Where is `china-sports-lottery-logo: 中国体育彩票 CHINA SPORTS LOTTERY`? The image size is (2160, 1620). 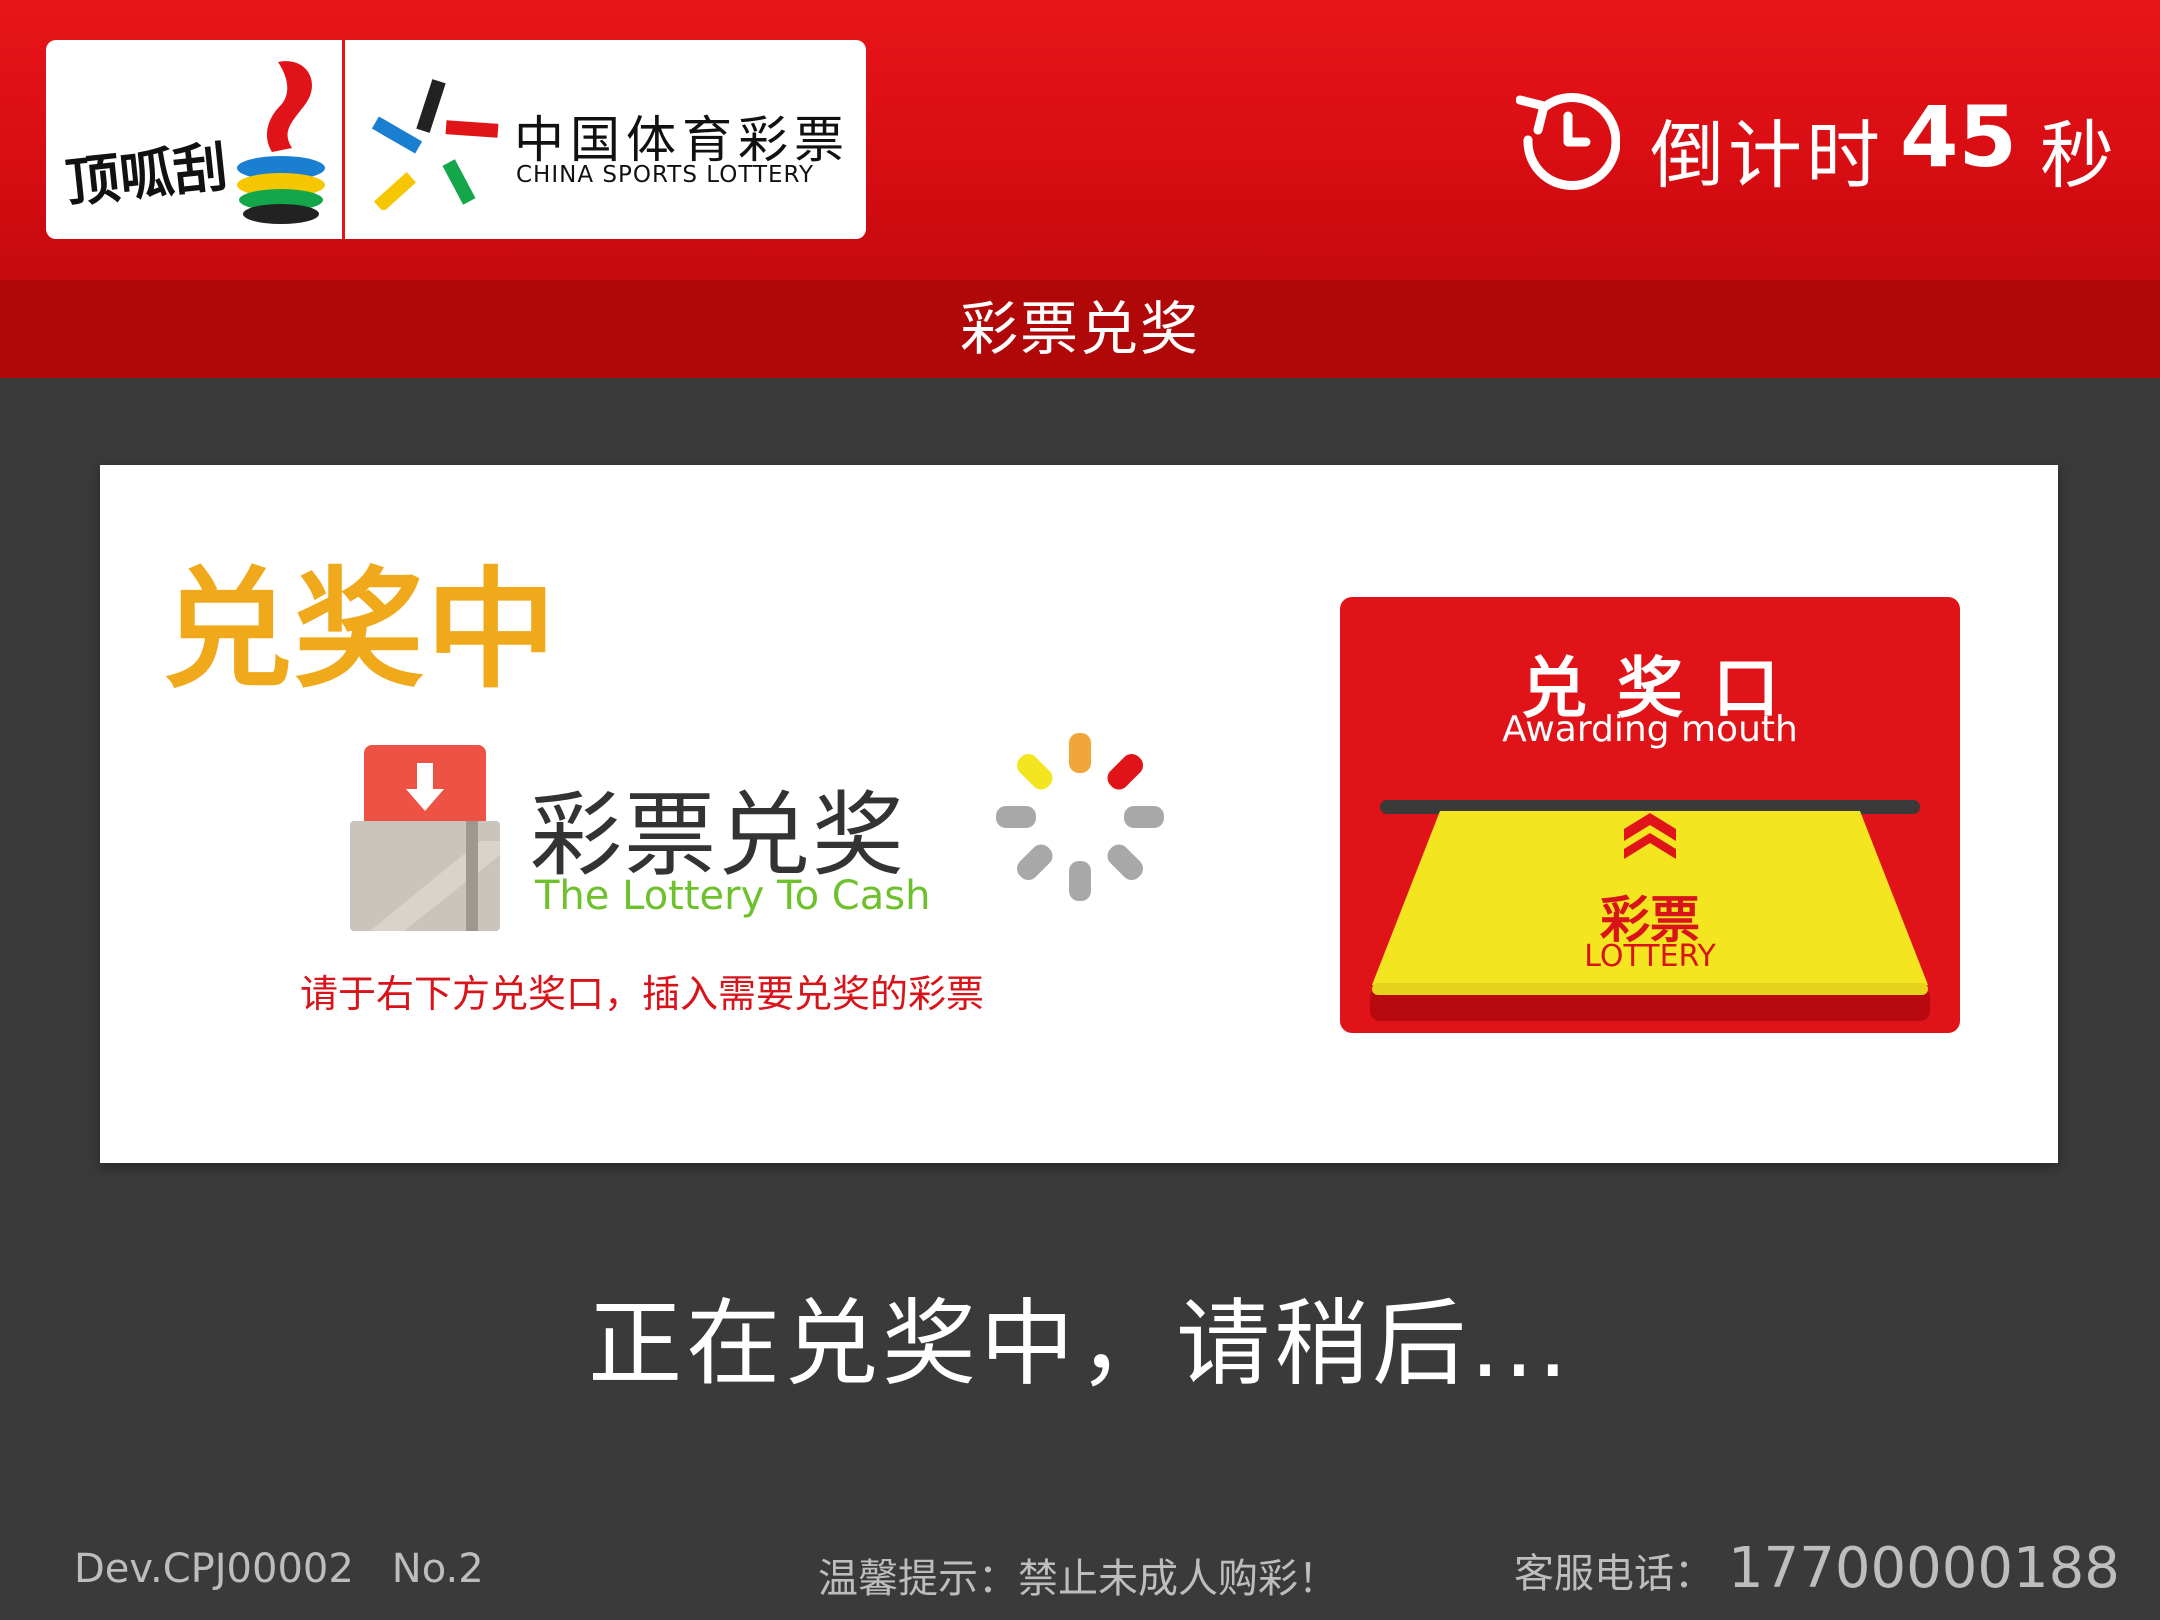
china-sports-lottery-logo: 中国体育彩票 CHINA SPORTS LOTTERY is located at coordinates (606, 139).